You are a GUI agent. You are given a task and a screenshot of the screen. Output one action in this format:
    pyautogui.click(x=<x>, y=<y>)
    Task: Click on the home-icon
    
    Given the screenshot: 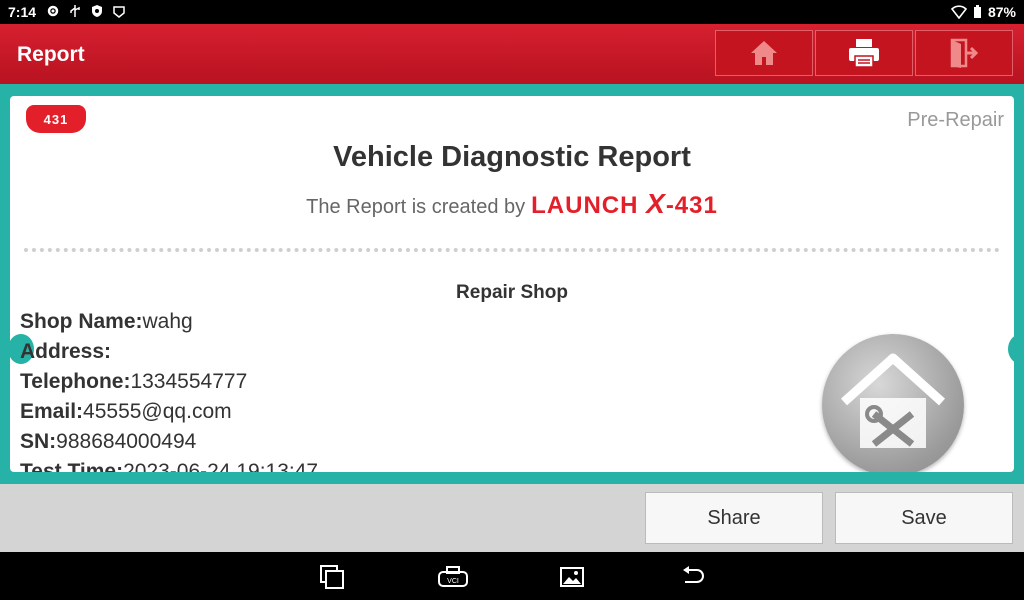 What is the action you would take?
    pyautogui.click(x=764, y=53)
    